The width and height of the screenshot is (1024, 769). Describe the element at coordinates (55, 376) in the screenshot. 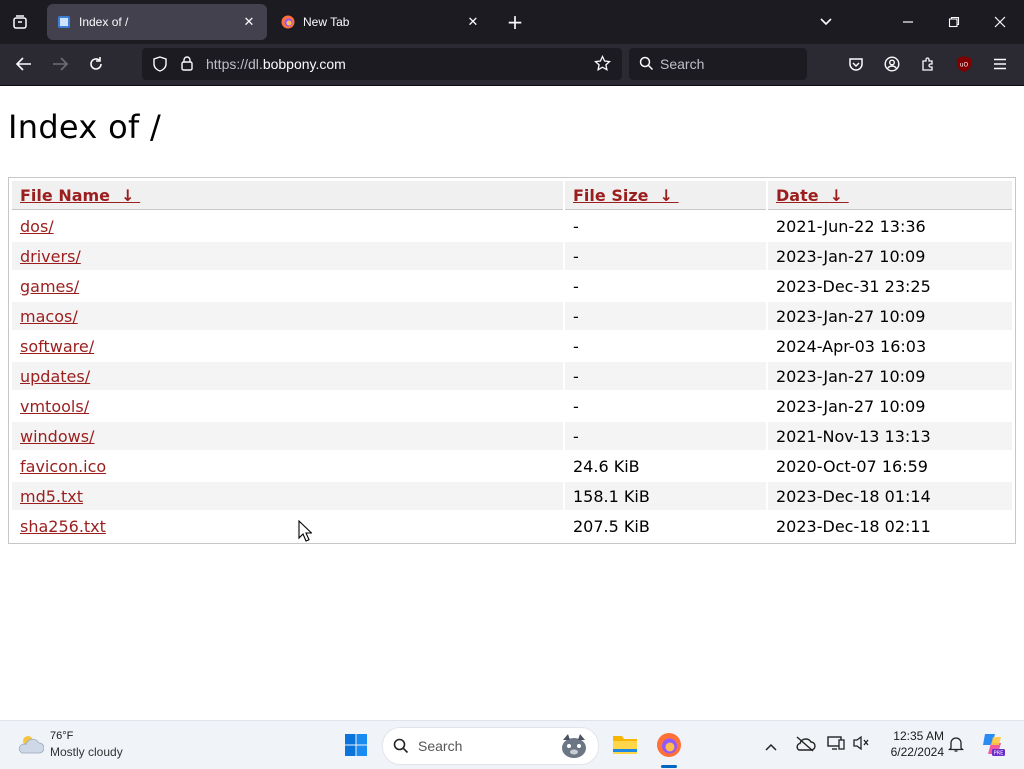

I see `file-link: updates/` at that location.